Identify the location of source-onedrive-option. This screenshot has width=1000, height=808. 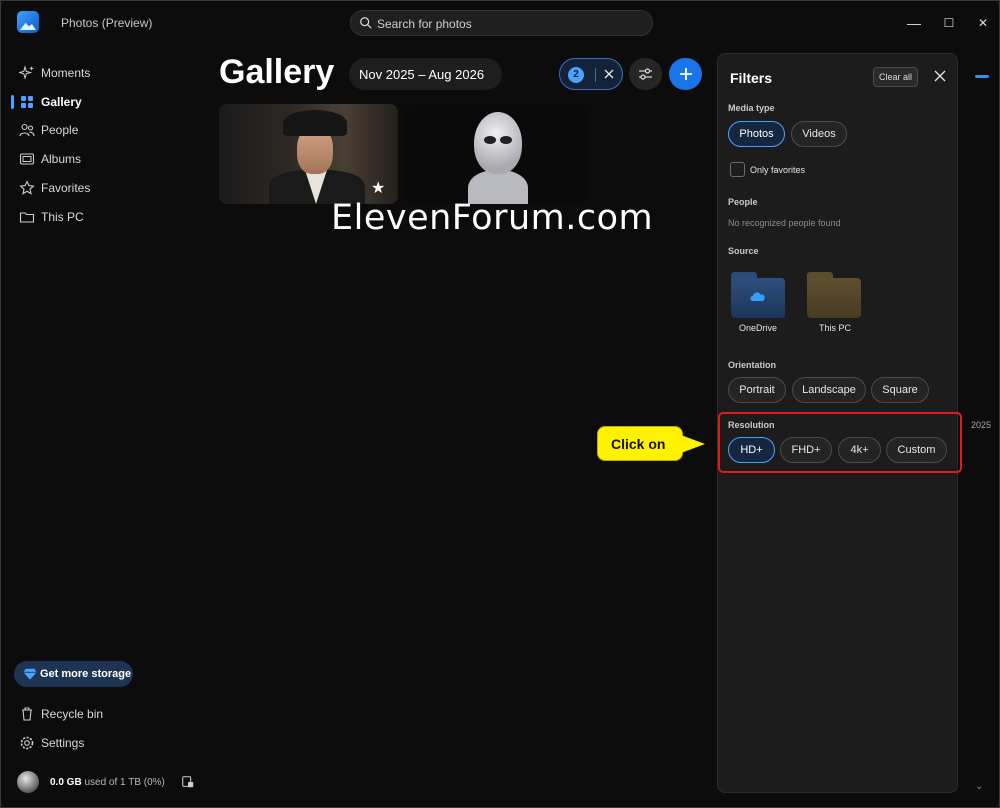
(760, 295).